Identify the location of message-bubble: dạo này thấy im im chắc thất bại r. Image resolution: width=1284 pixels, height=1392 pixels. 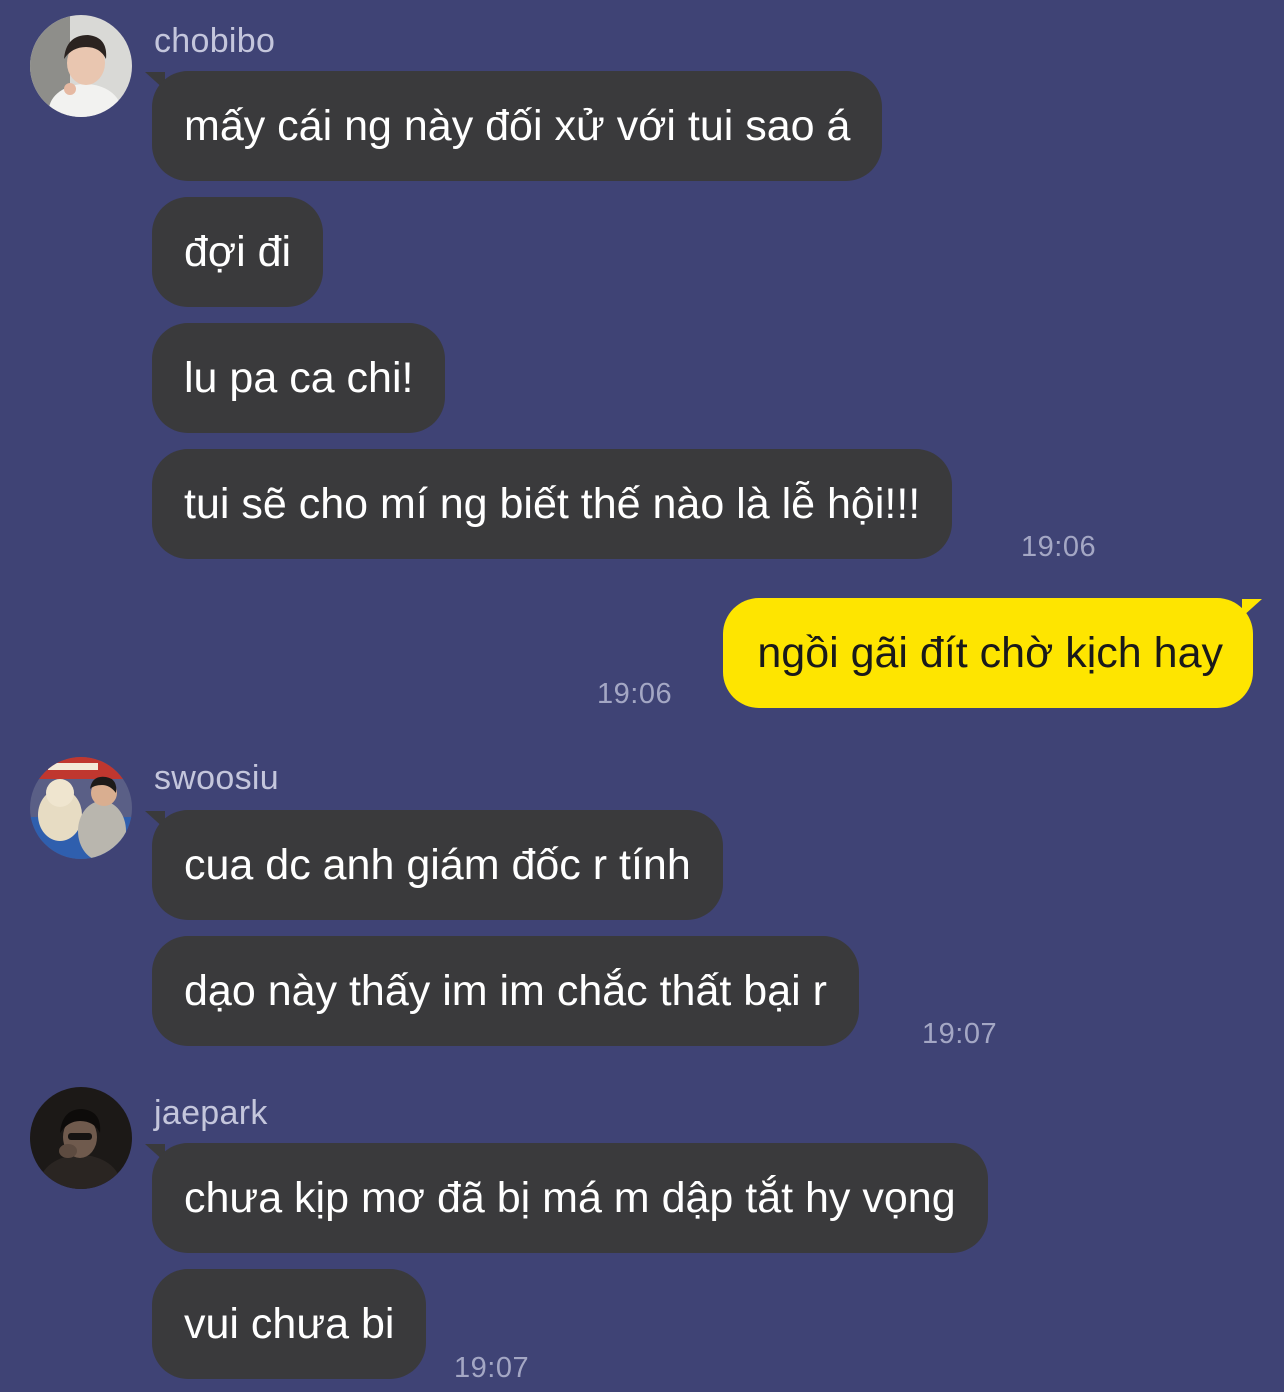
(505, 991).